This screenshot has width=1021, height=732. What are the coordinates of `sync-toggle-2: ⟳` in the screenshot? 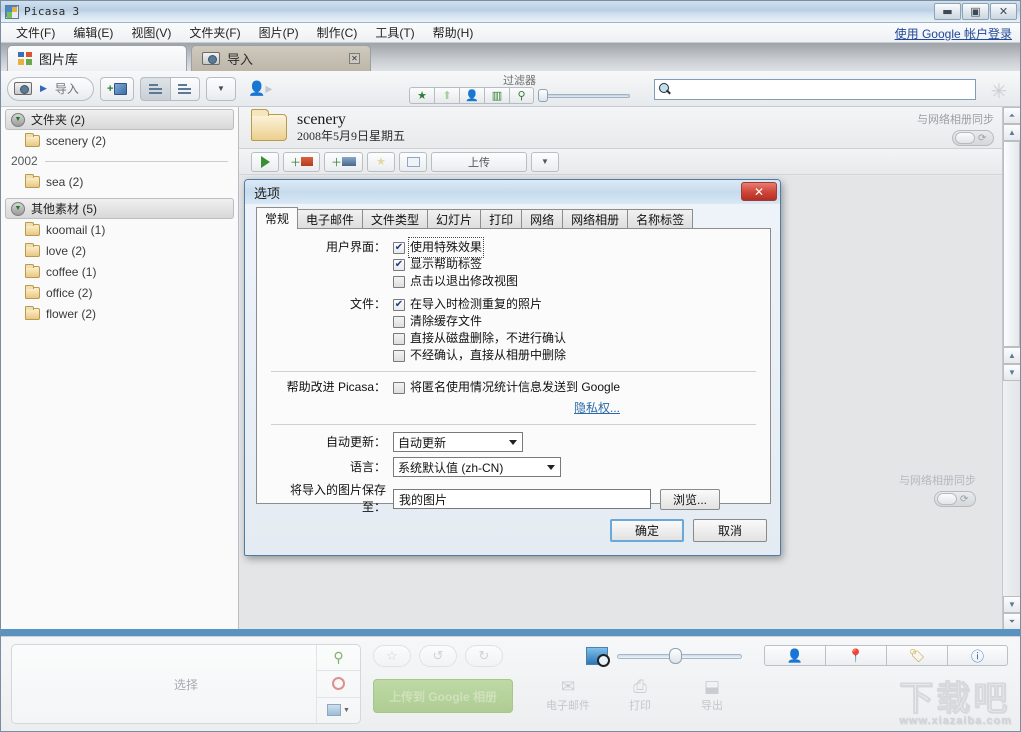 It's located at (955, 499).